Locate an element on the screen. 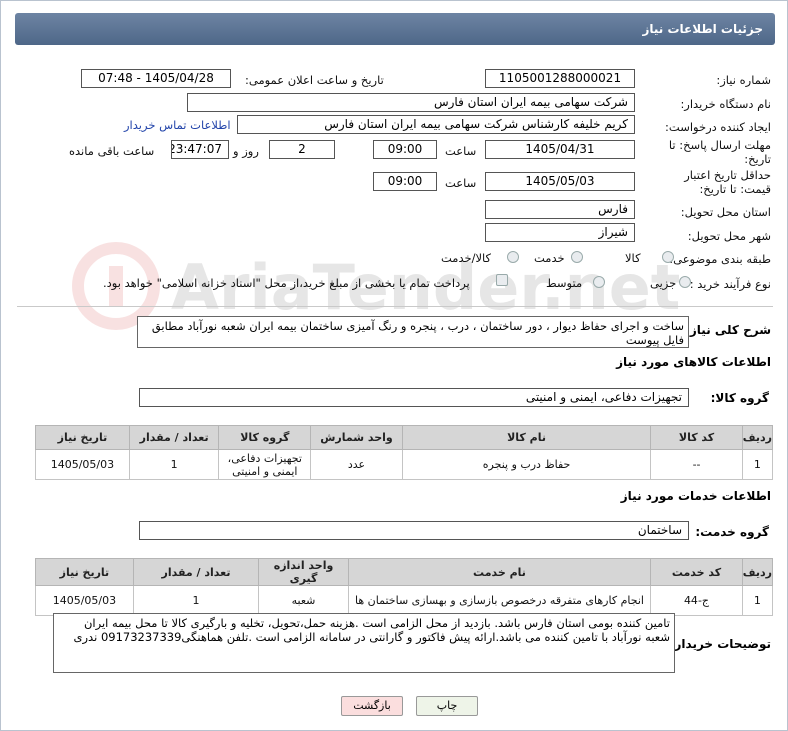 The image size is (788, 731). deadline-label: مهلت ارسال پاسخ: تا تاریخ: is located at coordinates (719, 152).